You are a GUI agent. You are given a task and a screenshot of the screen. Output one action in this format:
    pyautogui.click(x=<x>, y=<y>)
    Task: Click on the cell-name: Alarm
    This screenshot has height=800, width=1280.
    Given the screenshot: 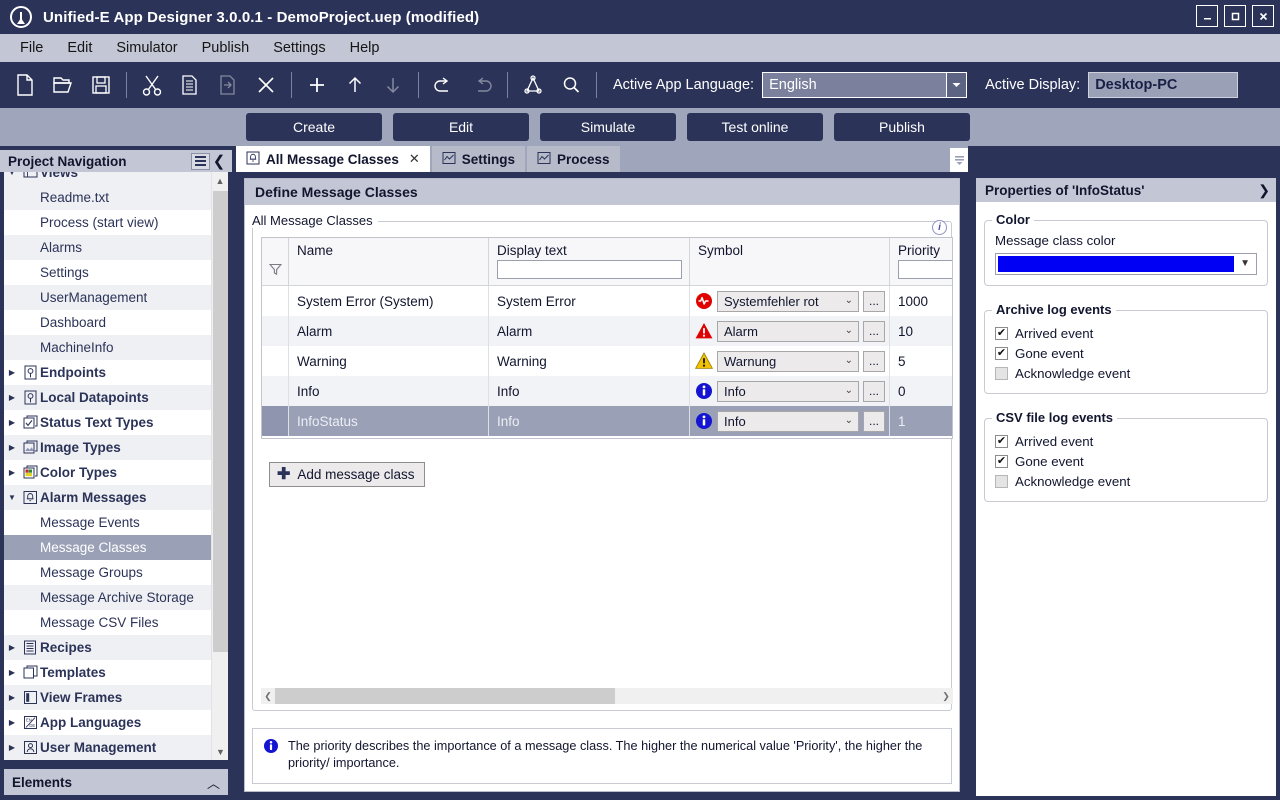 What is the action you would take?
    pyautogui.click(x=389, y=331)
    